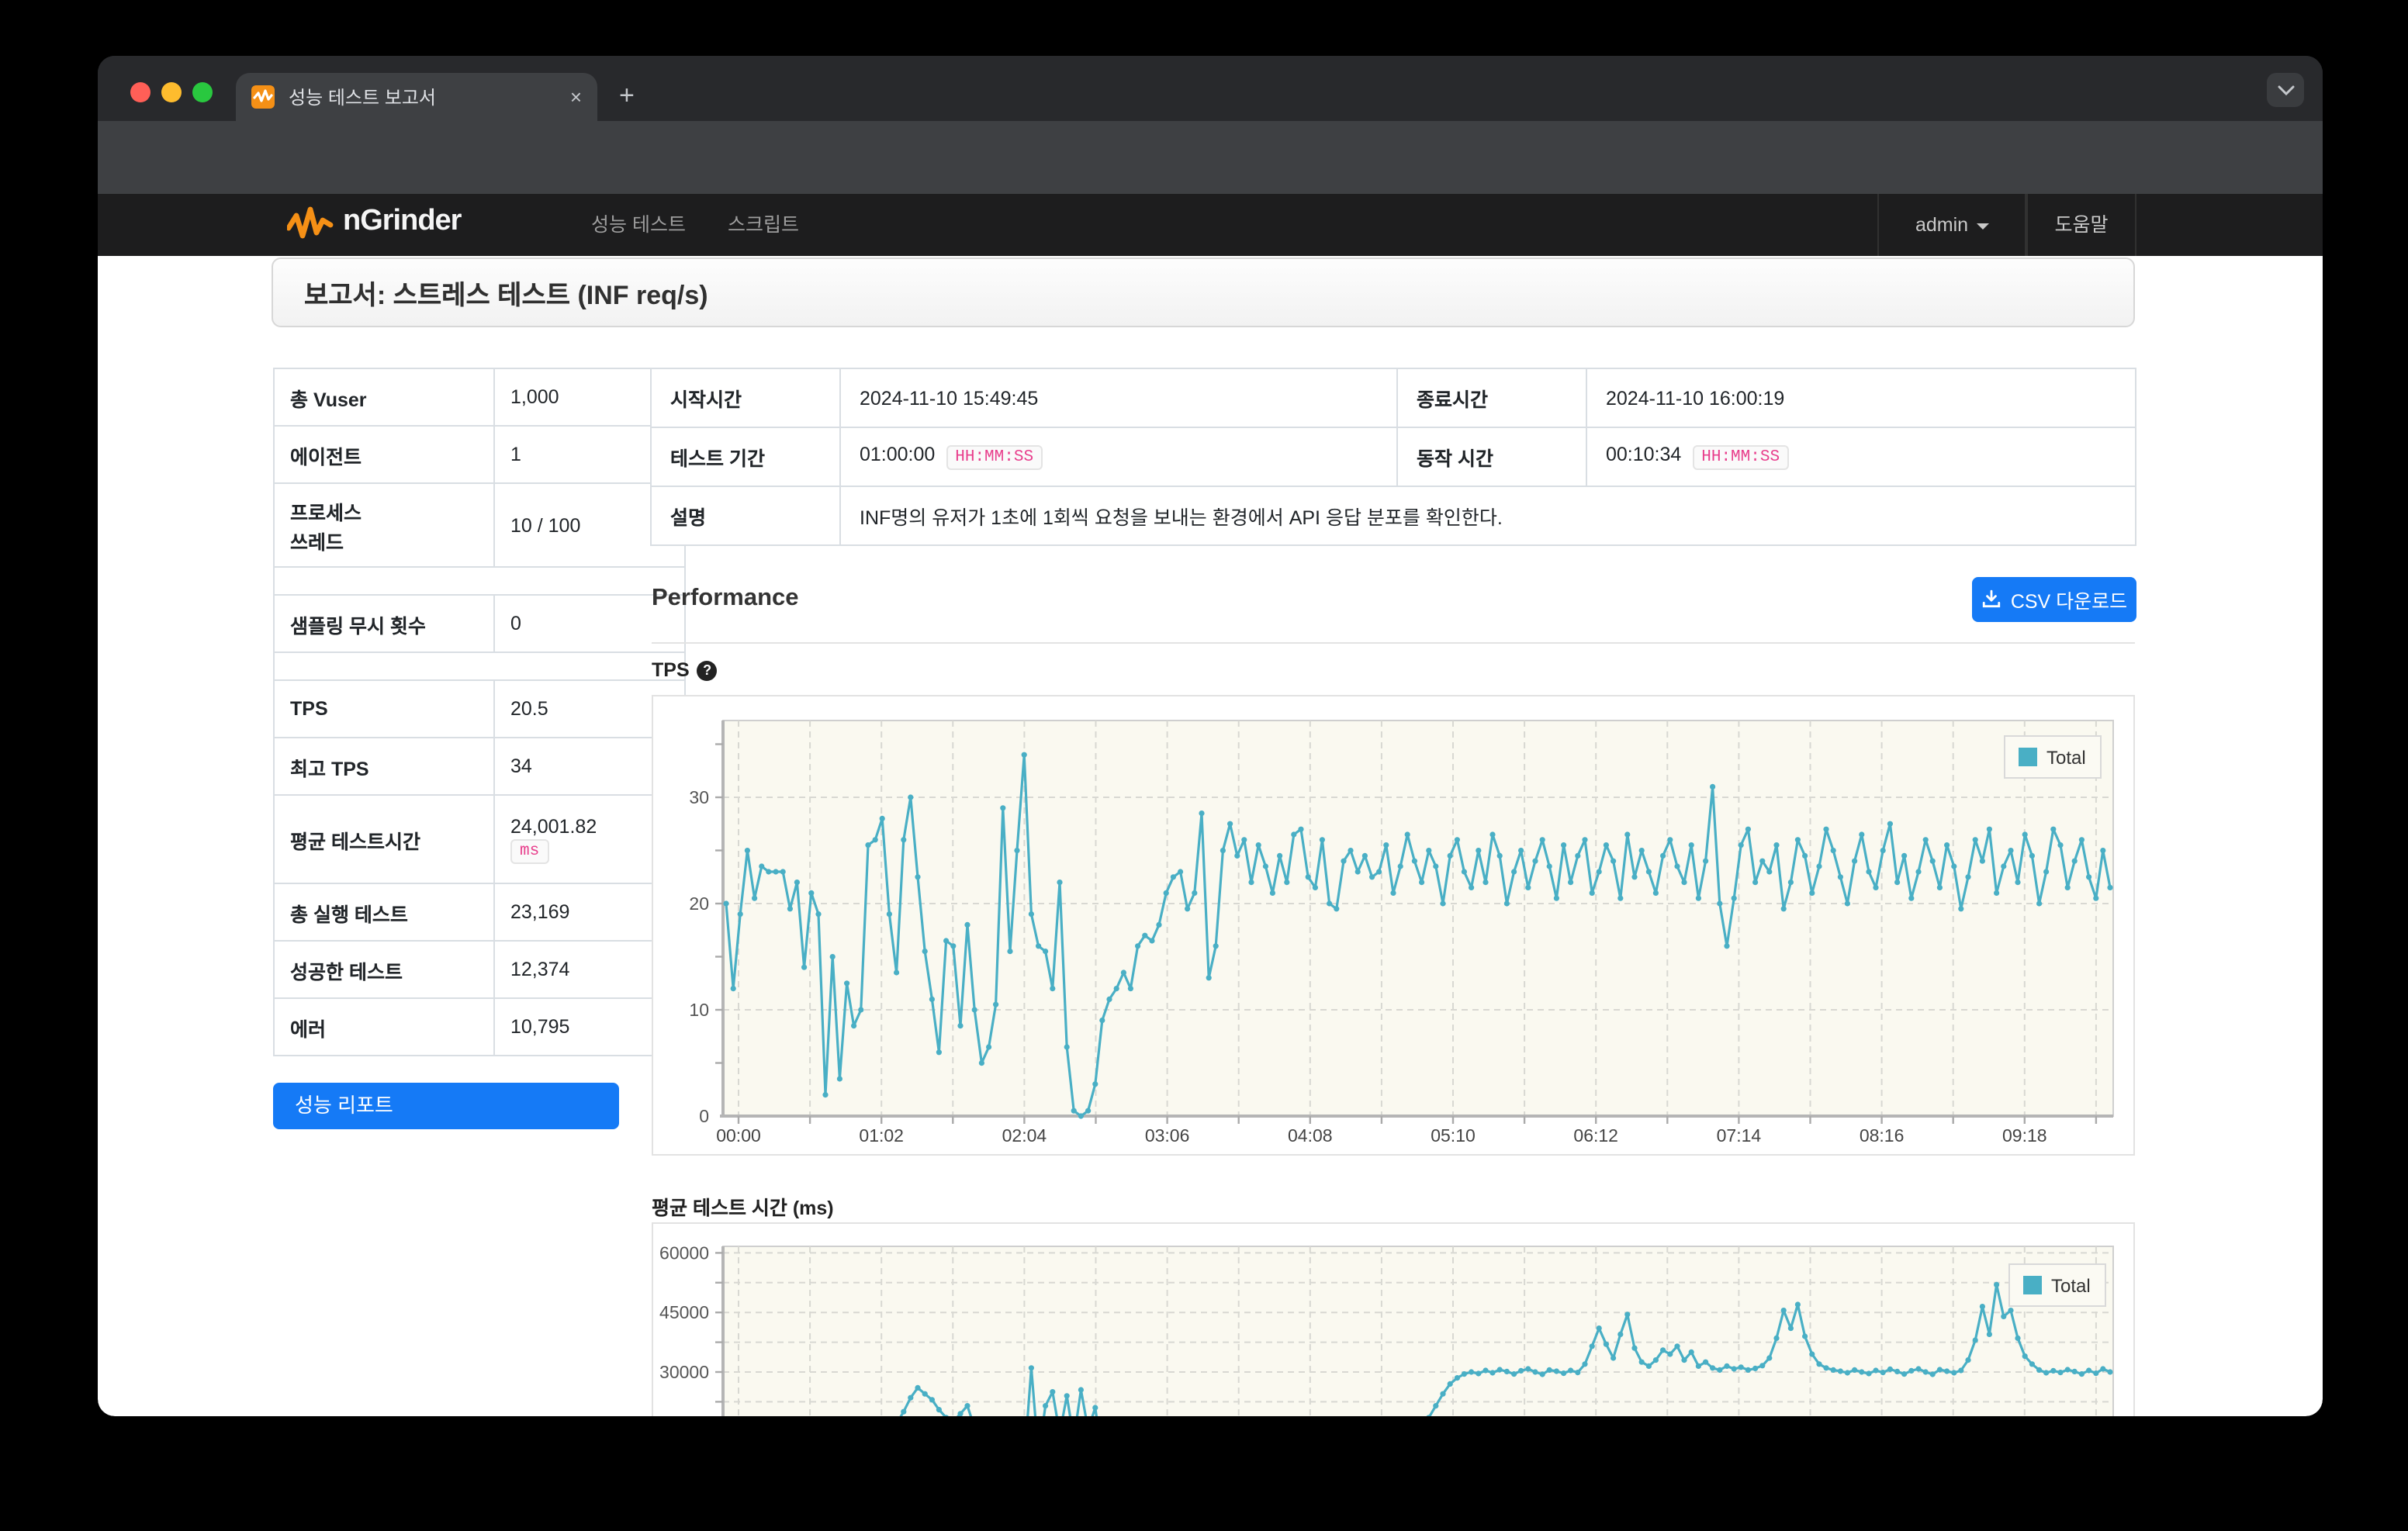 The height and width of the screenshot is (1531, 2408). Describe the element at coordinates (403, 222) in the screenshot. I see `brand-name: nGrinder` at that location.